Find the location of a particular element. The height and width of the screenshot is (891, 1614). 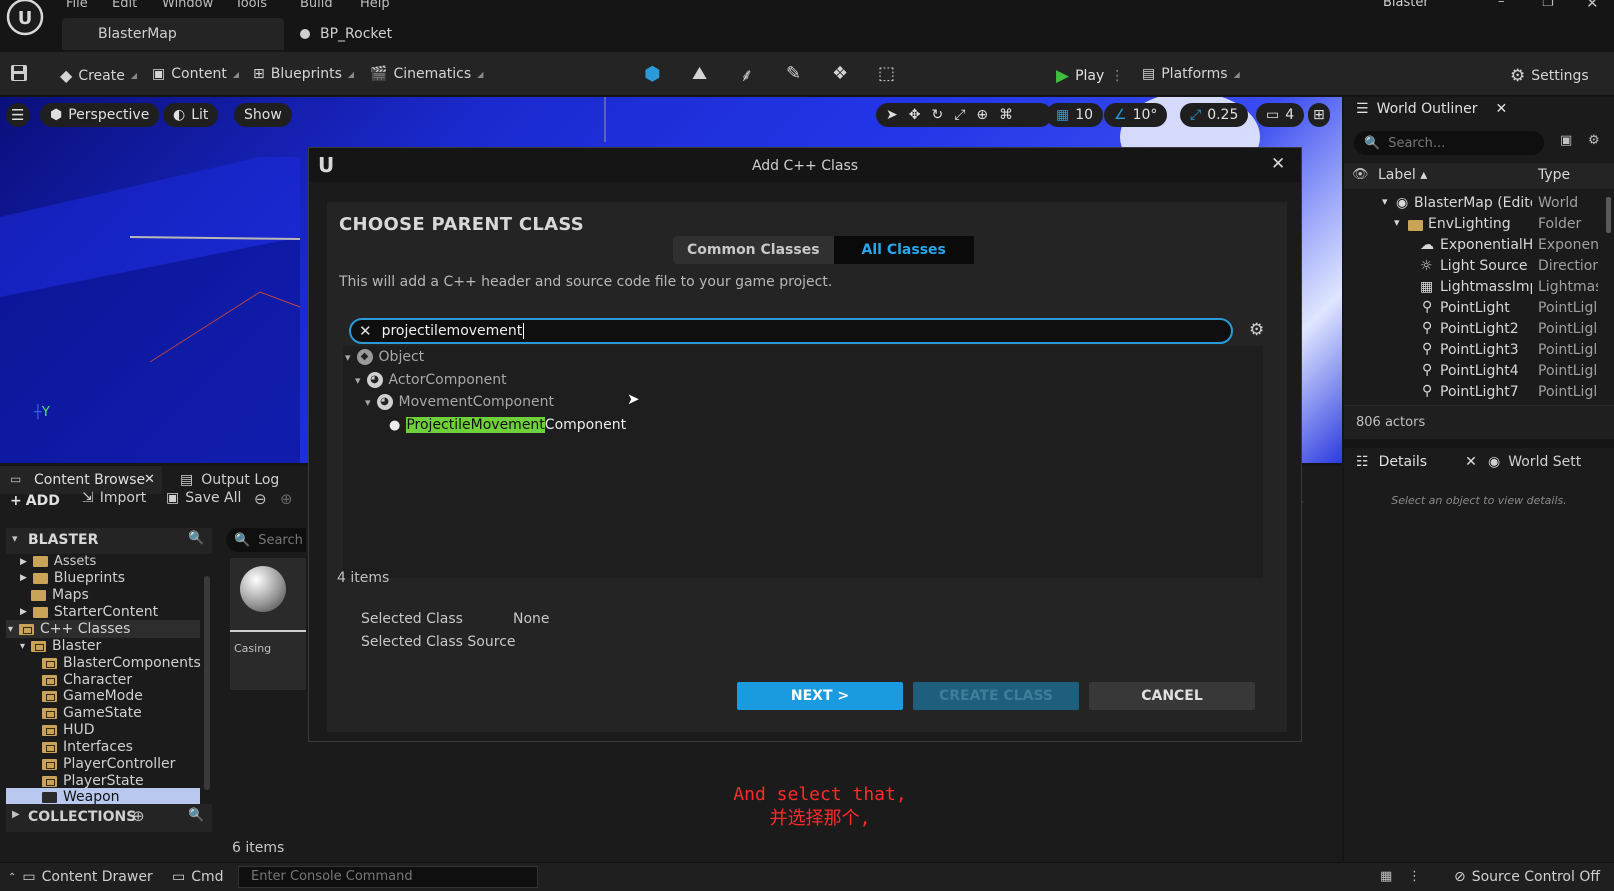

tree-row-object: ▾ ◆ Object is located at coordinates (803, 357).